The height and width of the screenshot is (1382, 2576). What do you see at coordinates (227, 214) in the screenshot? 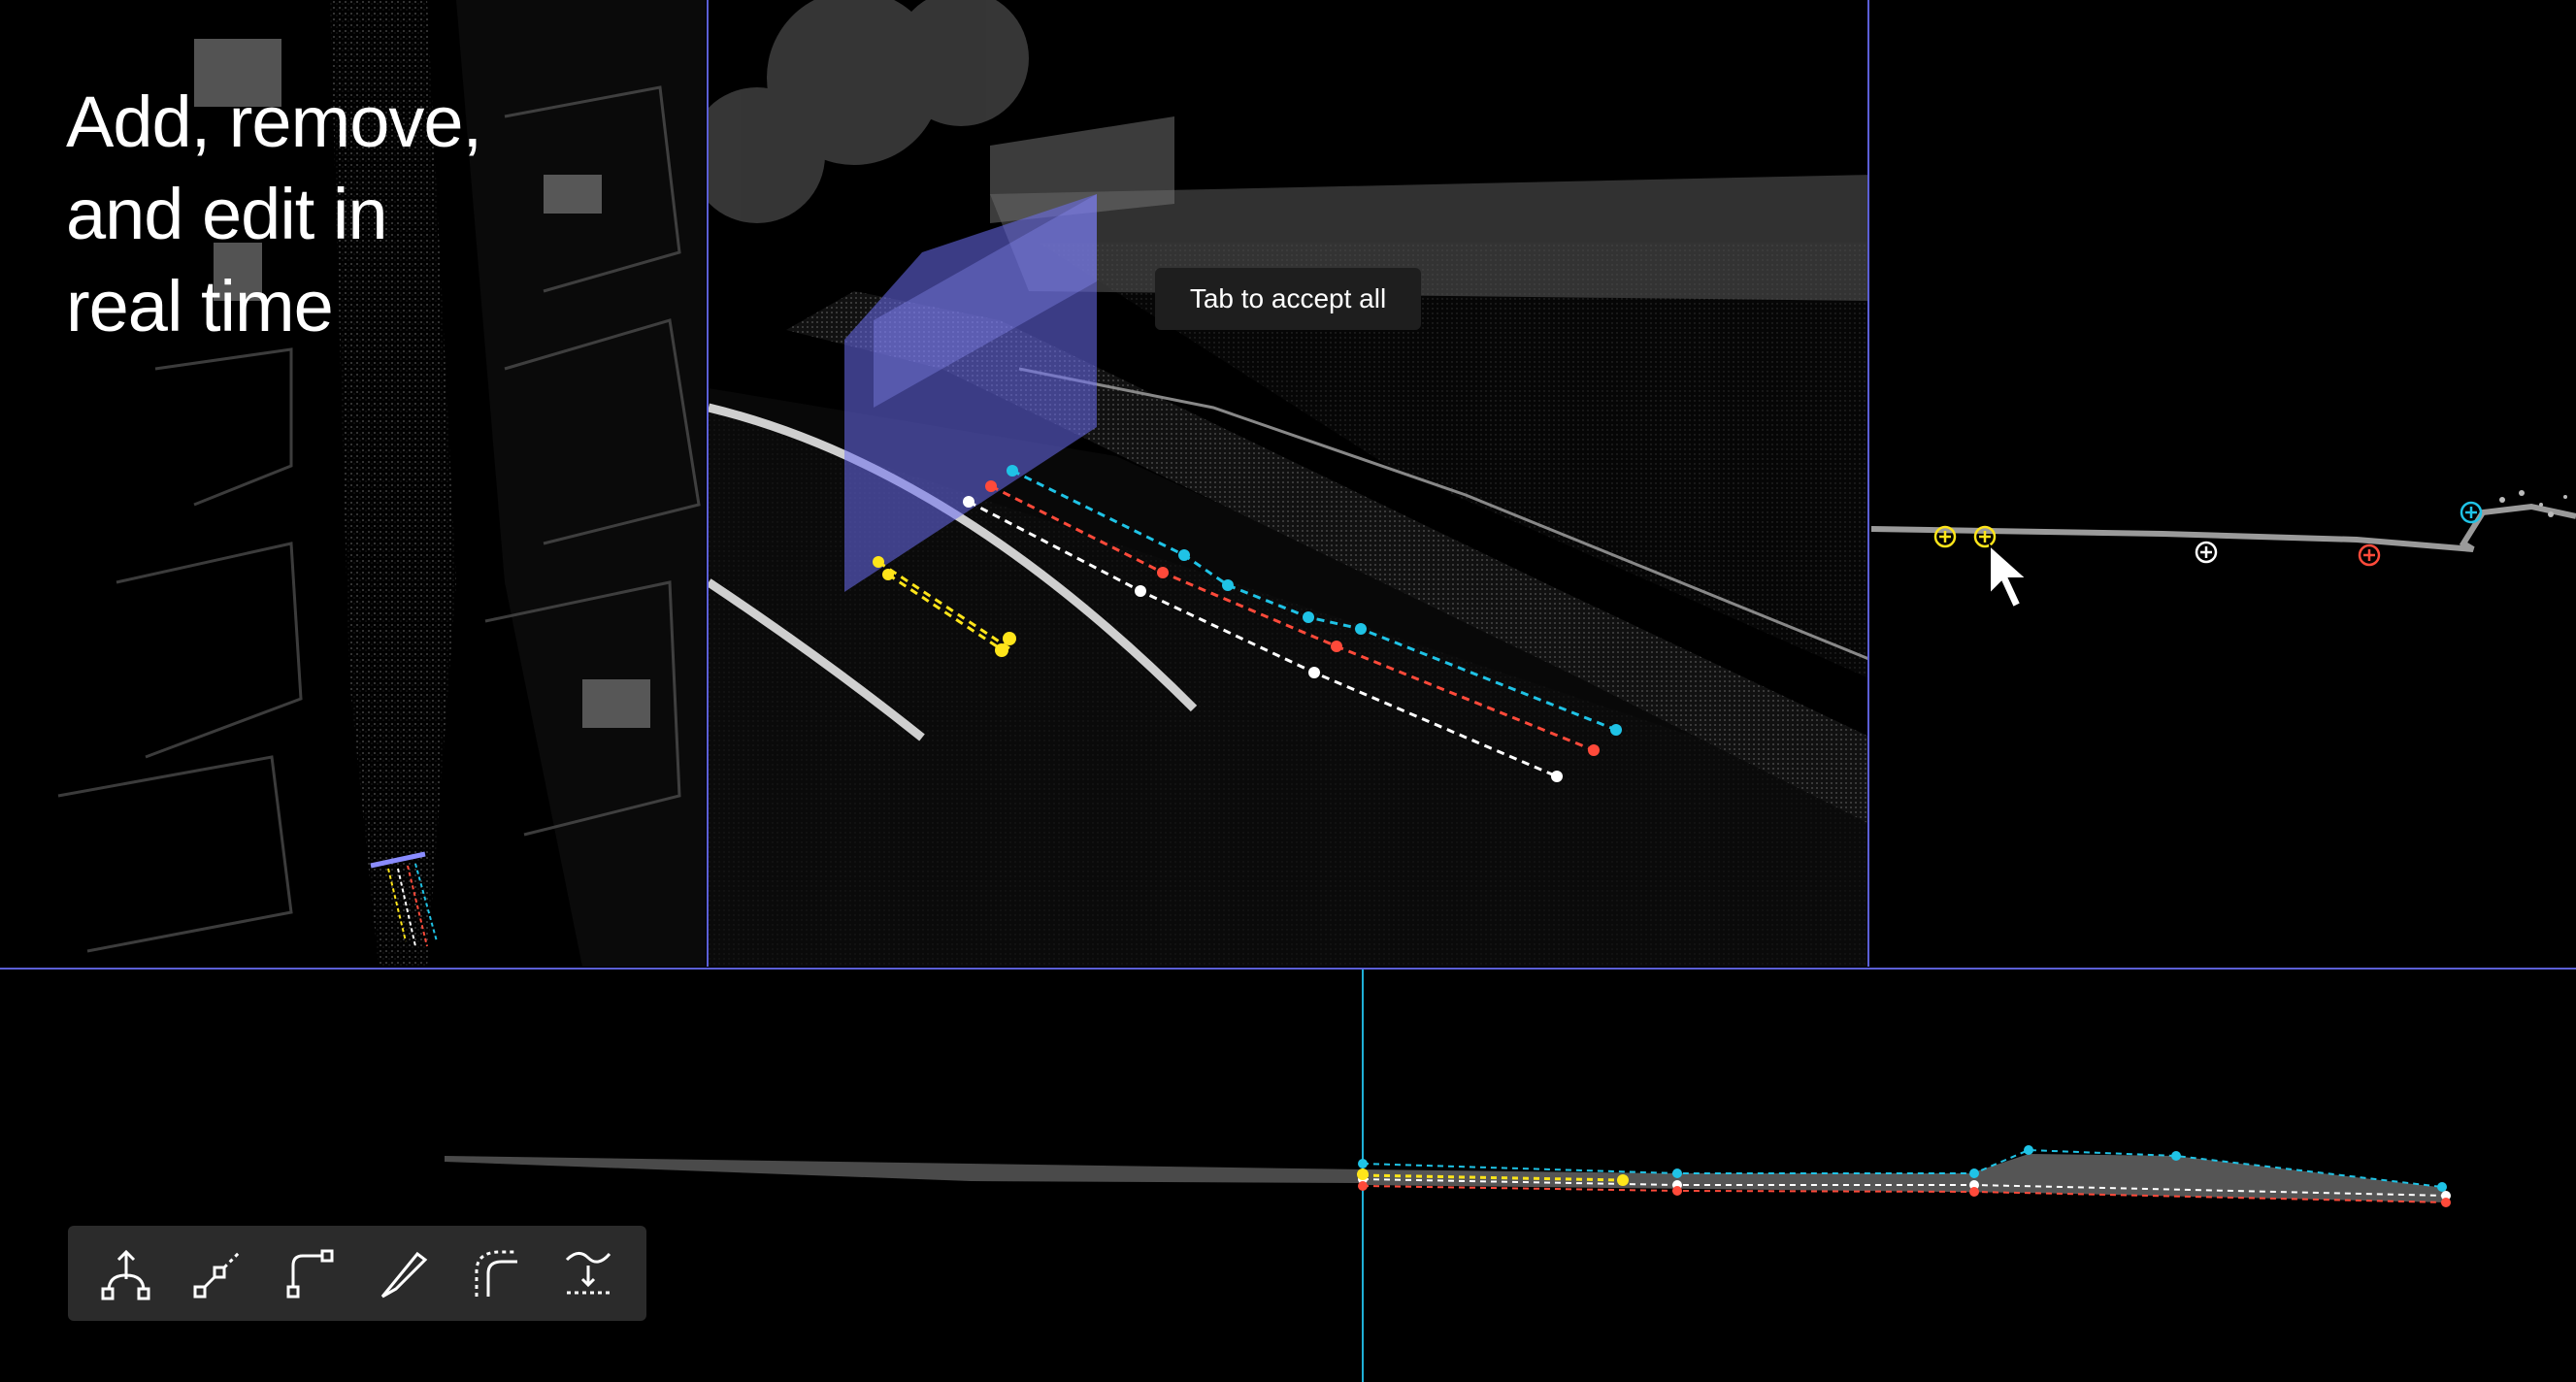
I see `headline-line-2: and edit in` at bounding box center [227, 214].